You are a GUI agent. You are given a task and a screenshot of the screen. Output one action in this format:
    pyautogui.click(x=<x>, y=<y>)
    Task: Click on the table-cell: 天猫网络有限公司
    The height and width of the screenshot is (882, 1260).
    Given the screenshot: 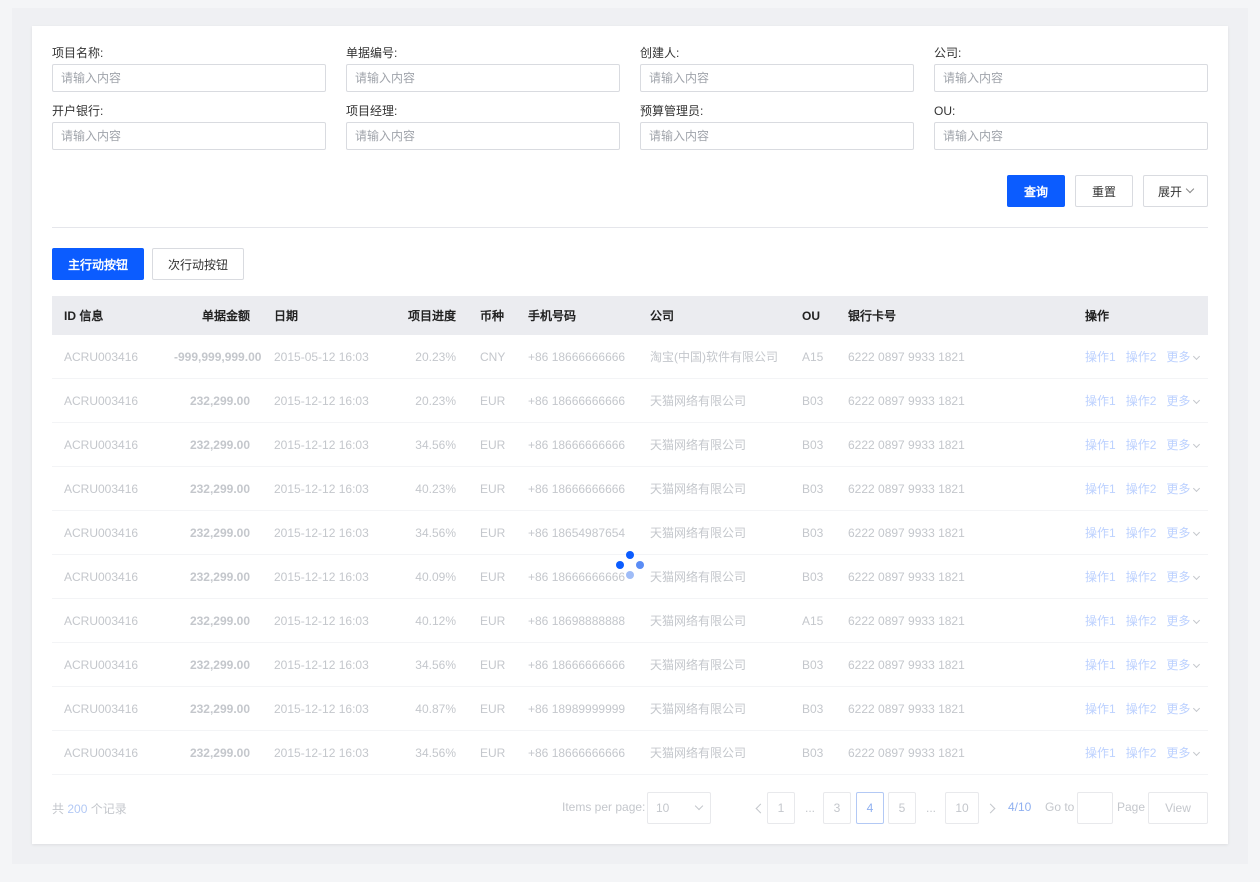 What is the action you would take?
    pyautogui.click(x=698, y=489)
    